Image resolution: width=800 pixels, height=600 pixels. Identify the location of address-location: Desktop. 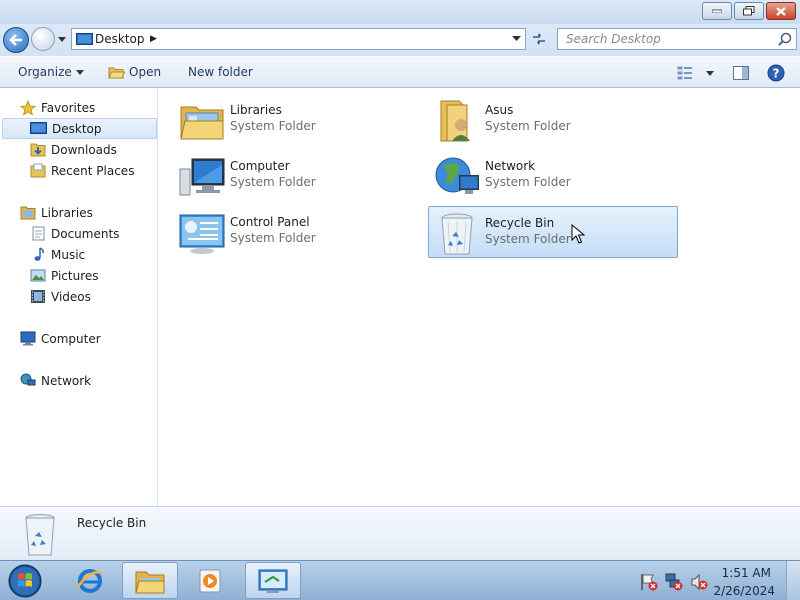
(120, 39).